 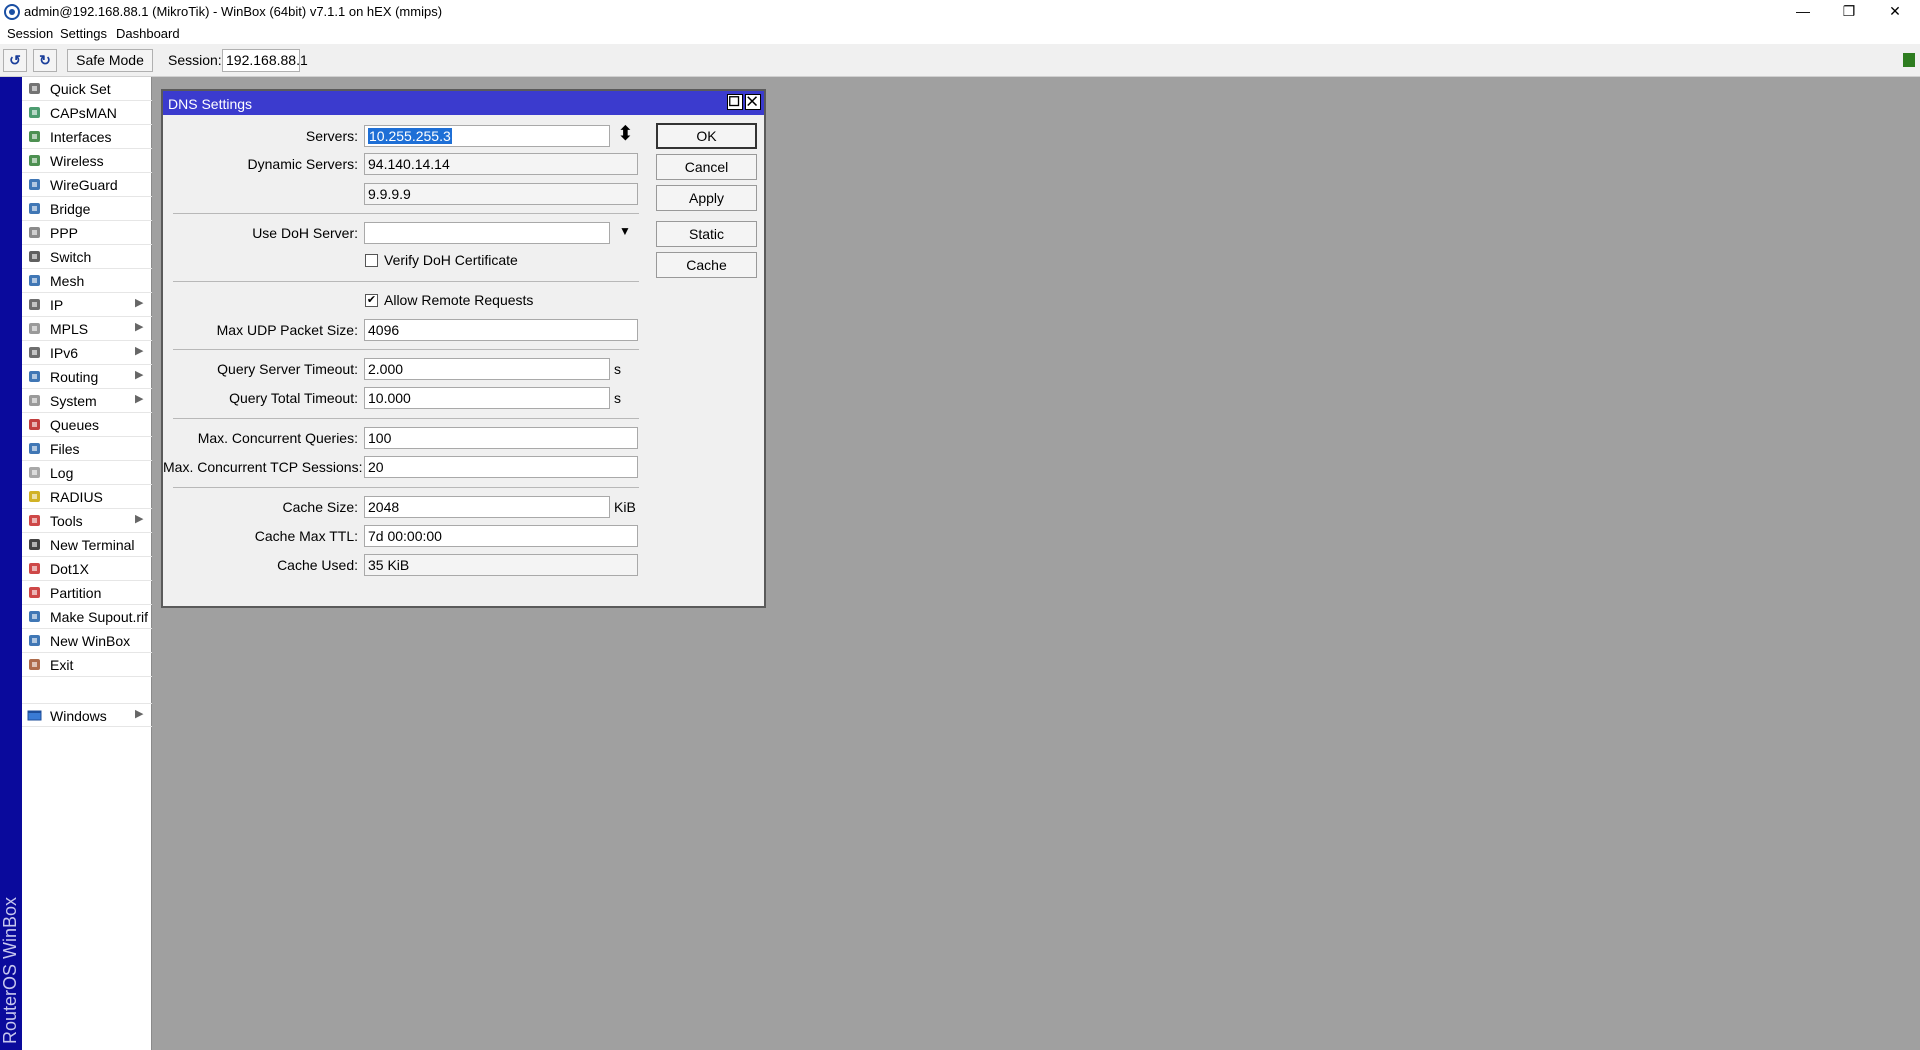 What do you see at coordinates (306, 536) in the screenshot?
I see `cache-max-ttl-label: Cache Max TTL:` at bounding box center [306, 536].